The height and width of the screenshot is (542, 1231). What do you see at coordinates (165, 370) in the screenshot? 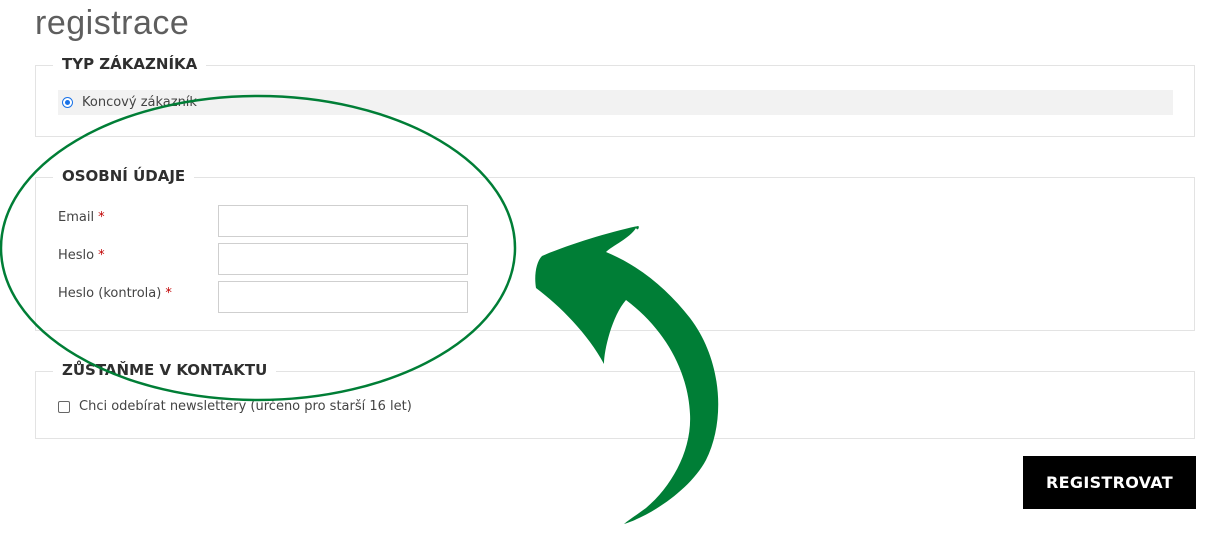
I see `contact-legend: ZŮSTAŇME V KONTAKTU` at bounding box center [165, 370].